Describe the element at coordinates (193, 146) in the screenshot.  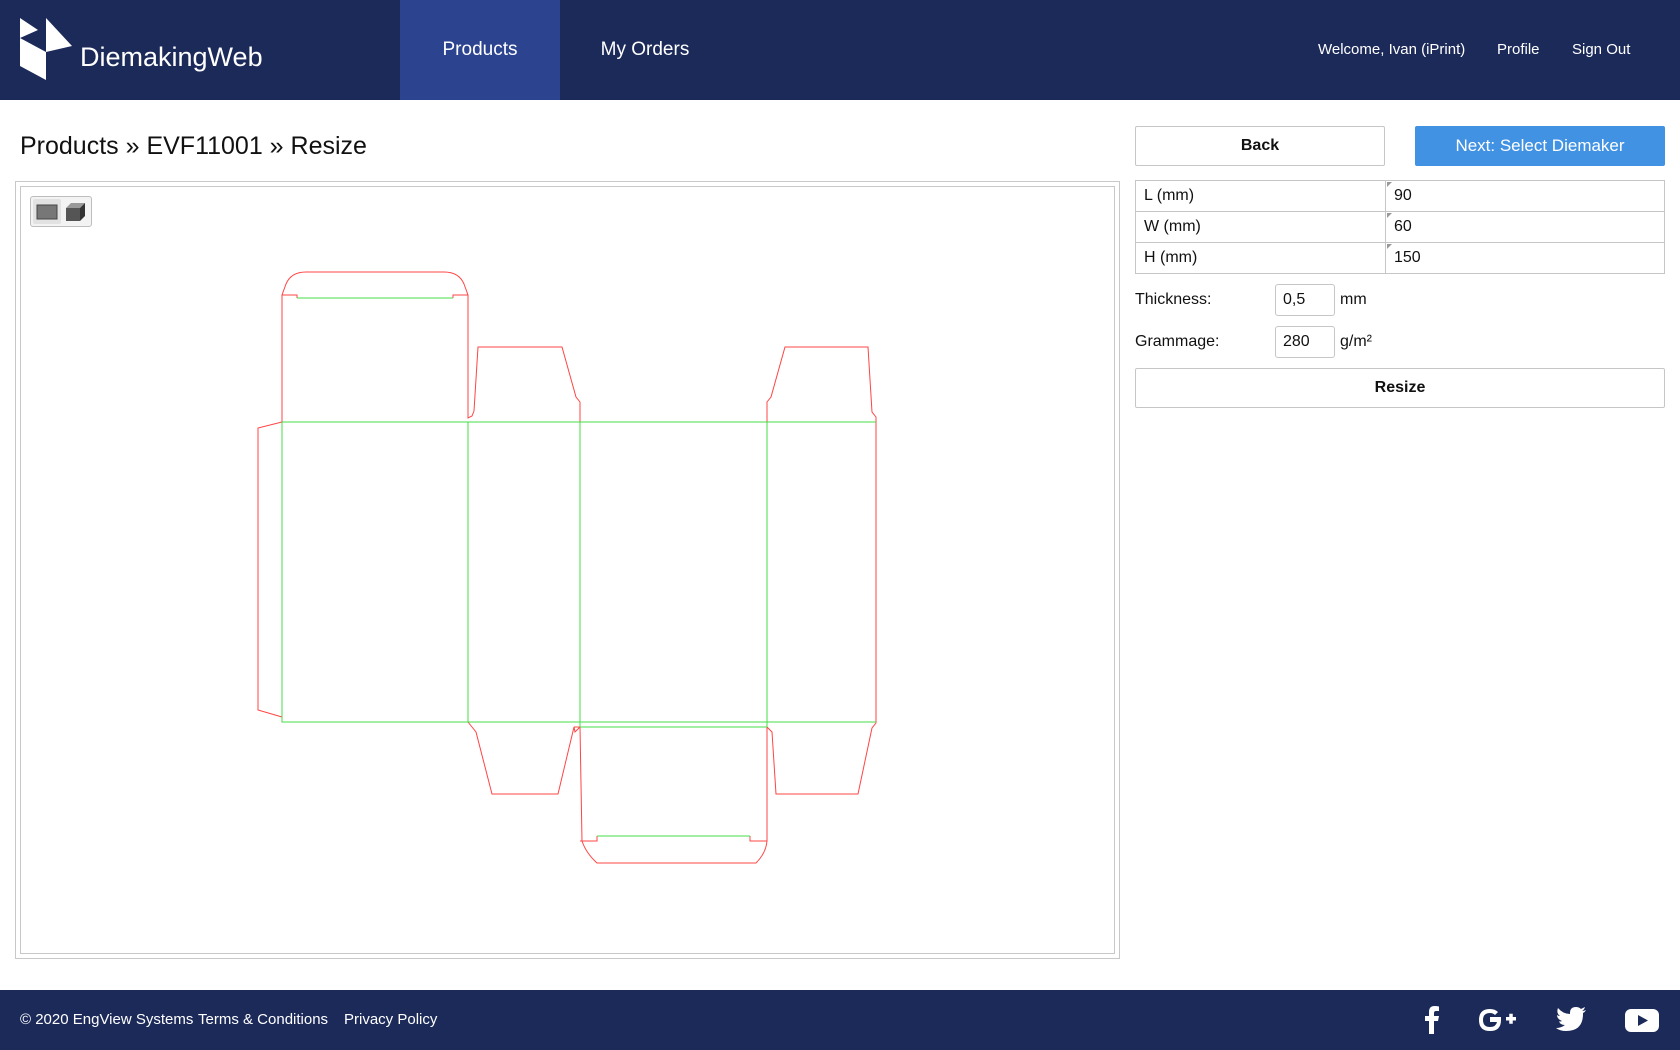
I see `page-title-breadcrumb: Products » EVF11001 » Resize` at that location.